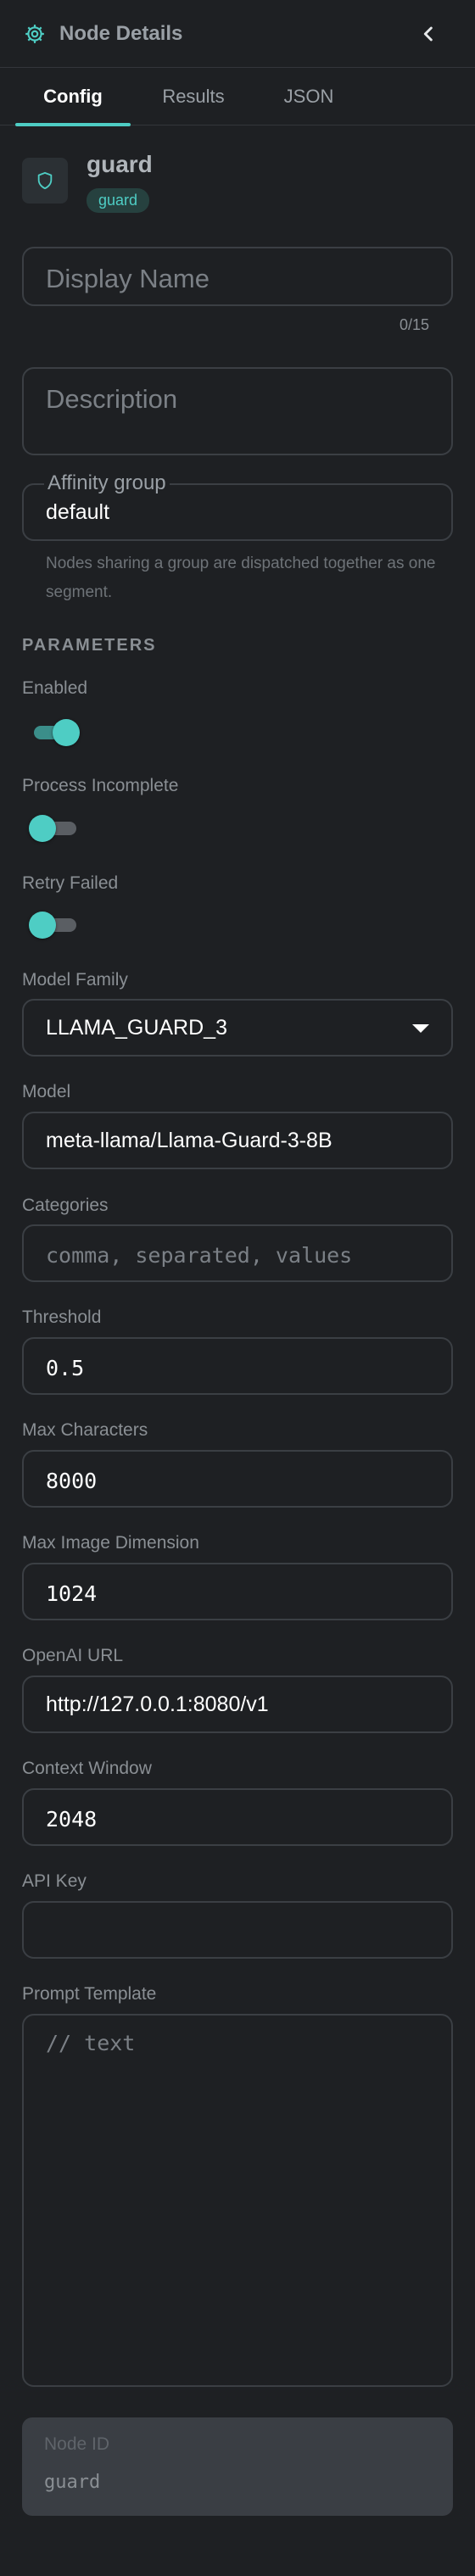  Describe the element at coordinates (193, 96) in the screenshot. I see `tab-results: Results` at that location.